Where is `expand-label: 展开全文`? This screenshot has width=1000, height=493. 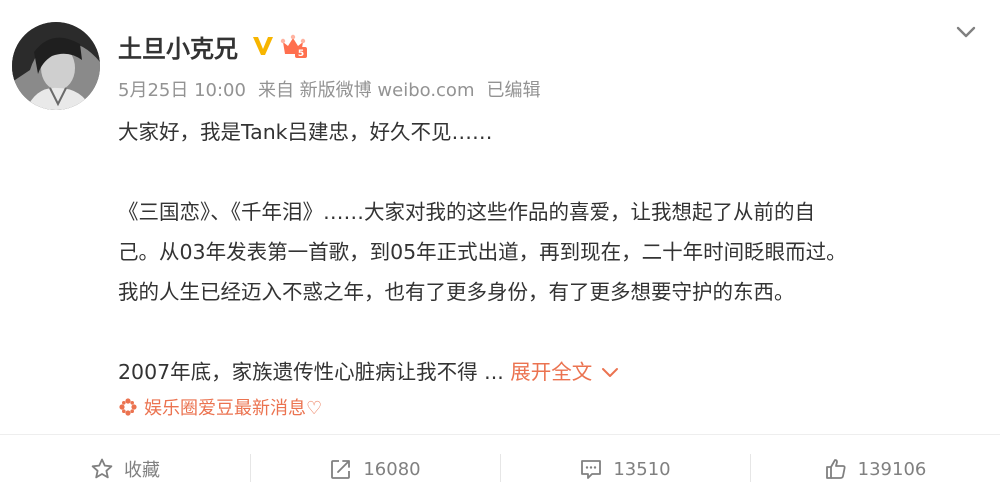
expand-label: 展开全文 is located at coordinates (551, 372).